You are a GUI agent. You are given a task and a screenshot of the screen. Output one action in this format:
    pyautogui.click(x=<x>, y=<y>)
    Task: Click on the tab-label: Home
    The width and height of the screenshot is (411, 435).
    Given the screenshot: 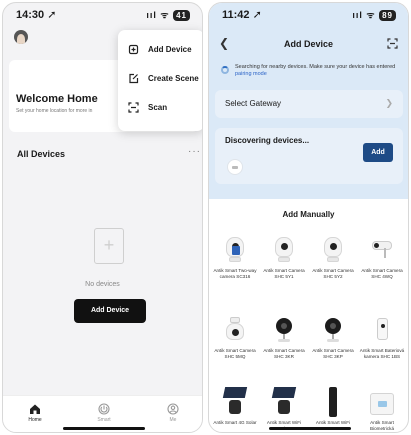 What is the action you would take?
    pyautogui.click(x=35, y=420)
    